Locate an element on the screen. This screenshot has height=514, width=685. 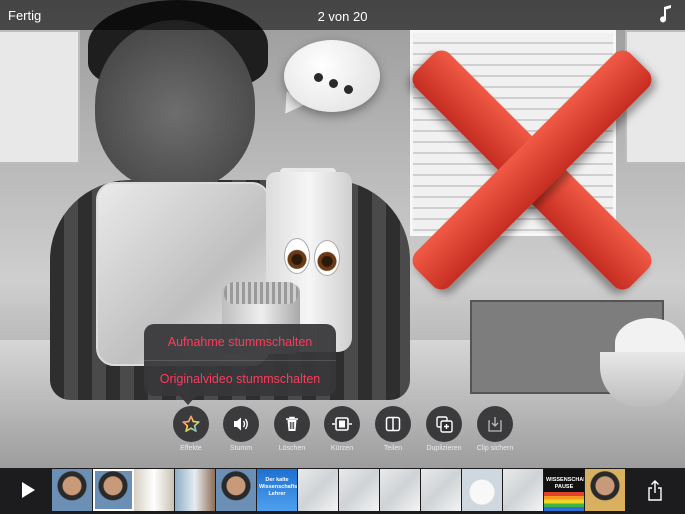
top-bar: Fertig 2 von 20 is located at coordinates (342, 15).